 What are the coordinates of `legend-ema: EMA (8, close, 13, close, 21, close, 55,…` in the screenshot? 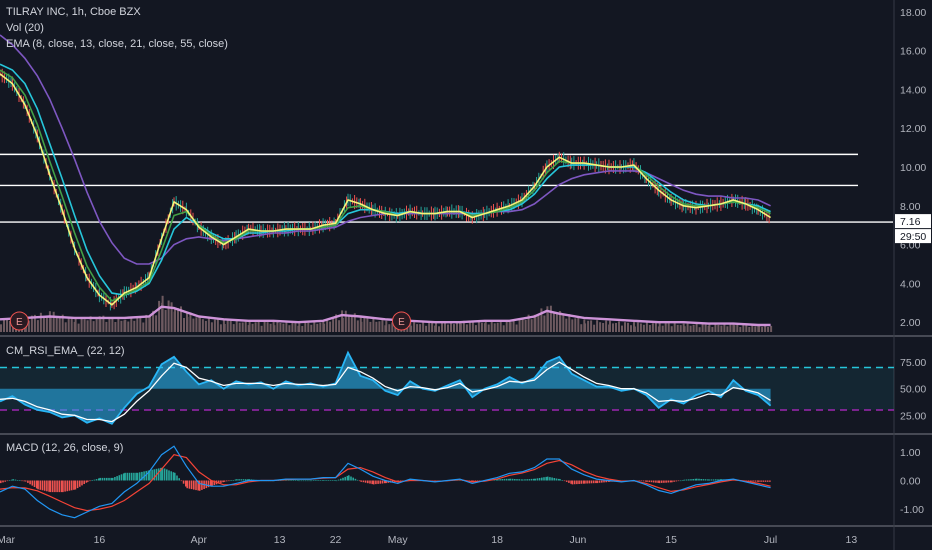 It's located at (117, 44).